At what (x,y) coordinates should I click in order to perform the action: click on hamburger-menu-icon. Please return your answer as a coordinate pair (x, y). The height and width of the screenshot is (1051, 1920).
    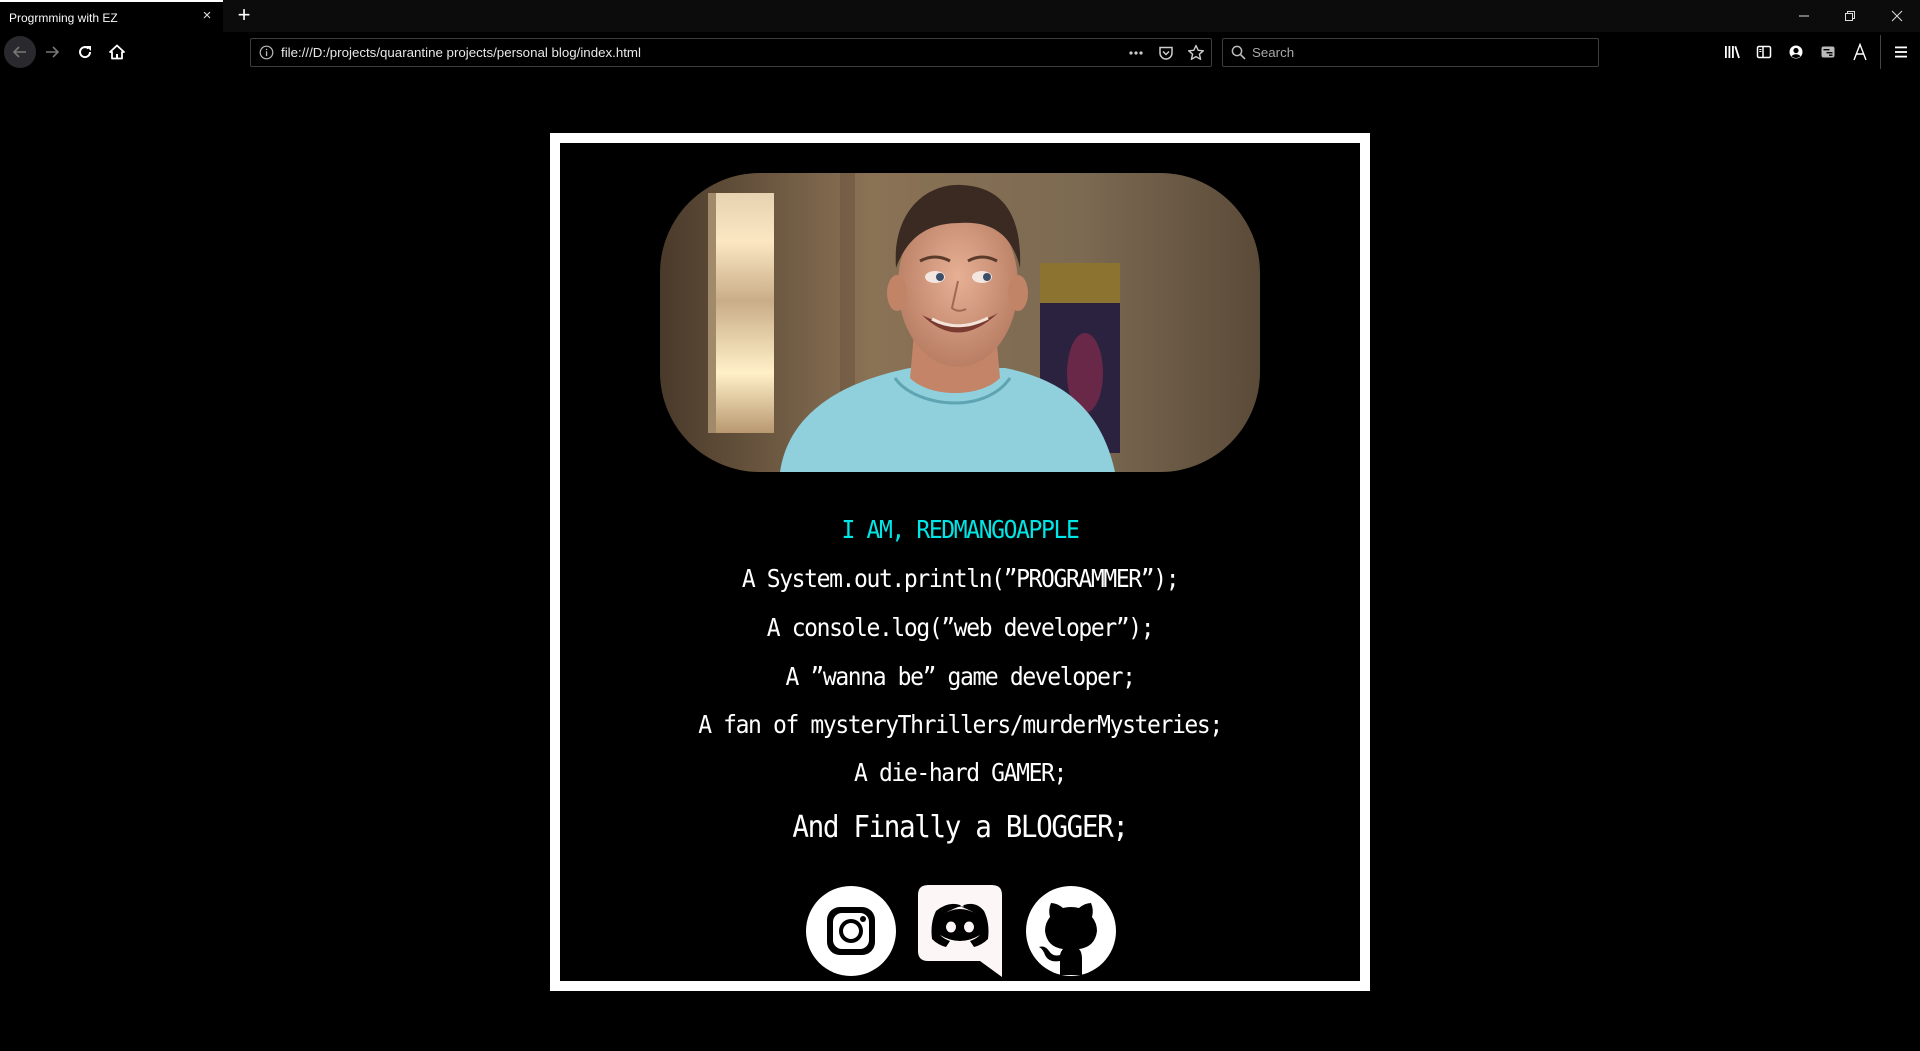
    Looking at the image, I should click on (1901, 52).